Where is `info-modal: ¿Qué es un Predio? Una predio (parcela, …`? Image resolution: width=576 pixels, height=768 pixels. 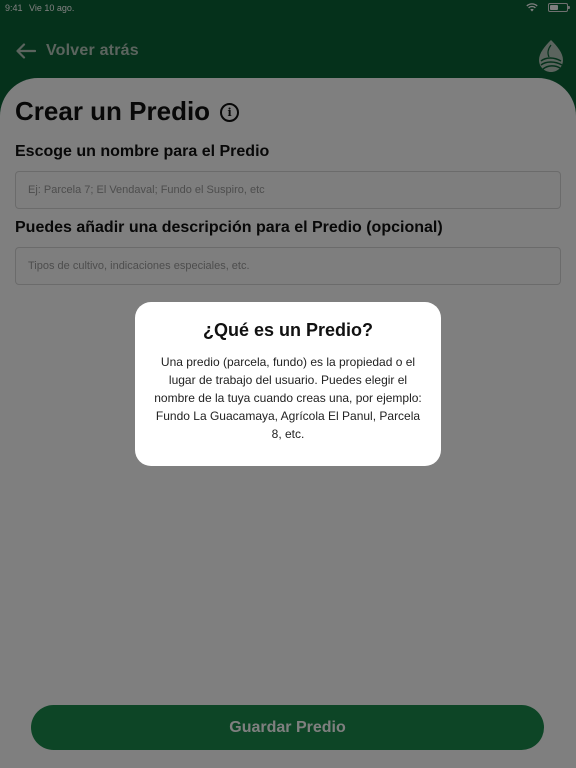
info-modal: ¿Qué es un Predio? Una predio (parcela, … is located at coordinates (288, 384).